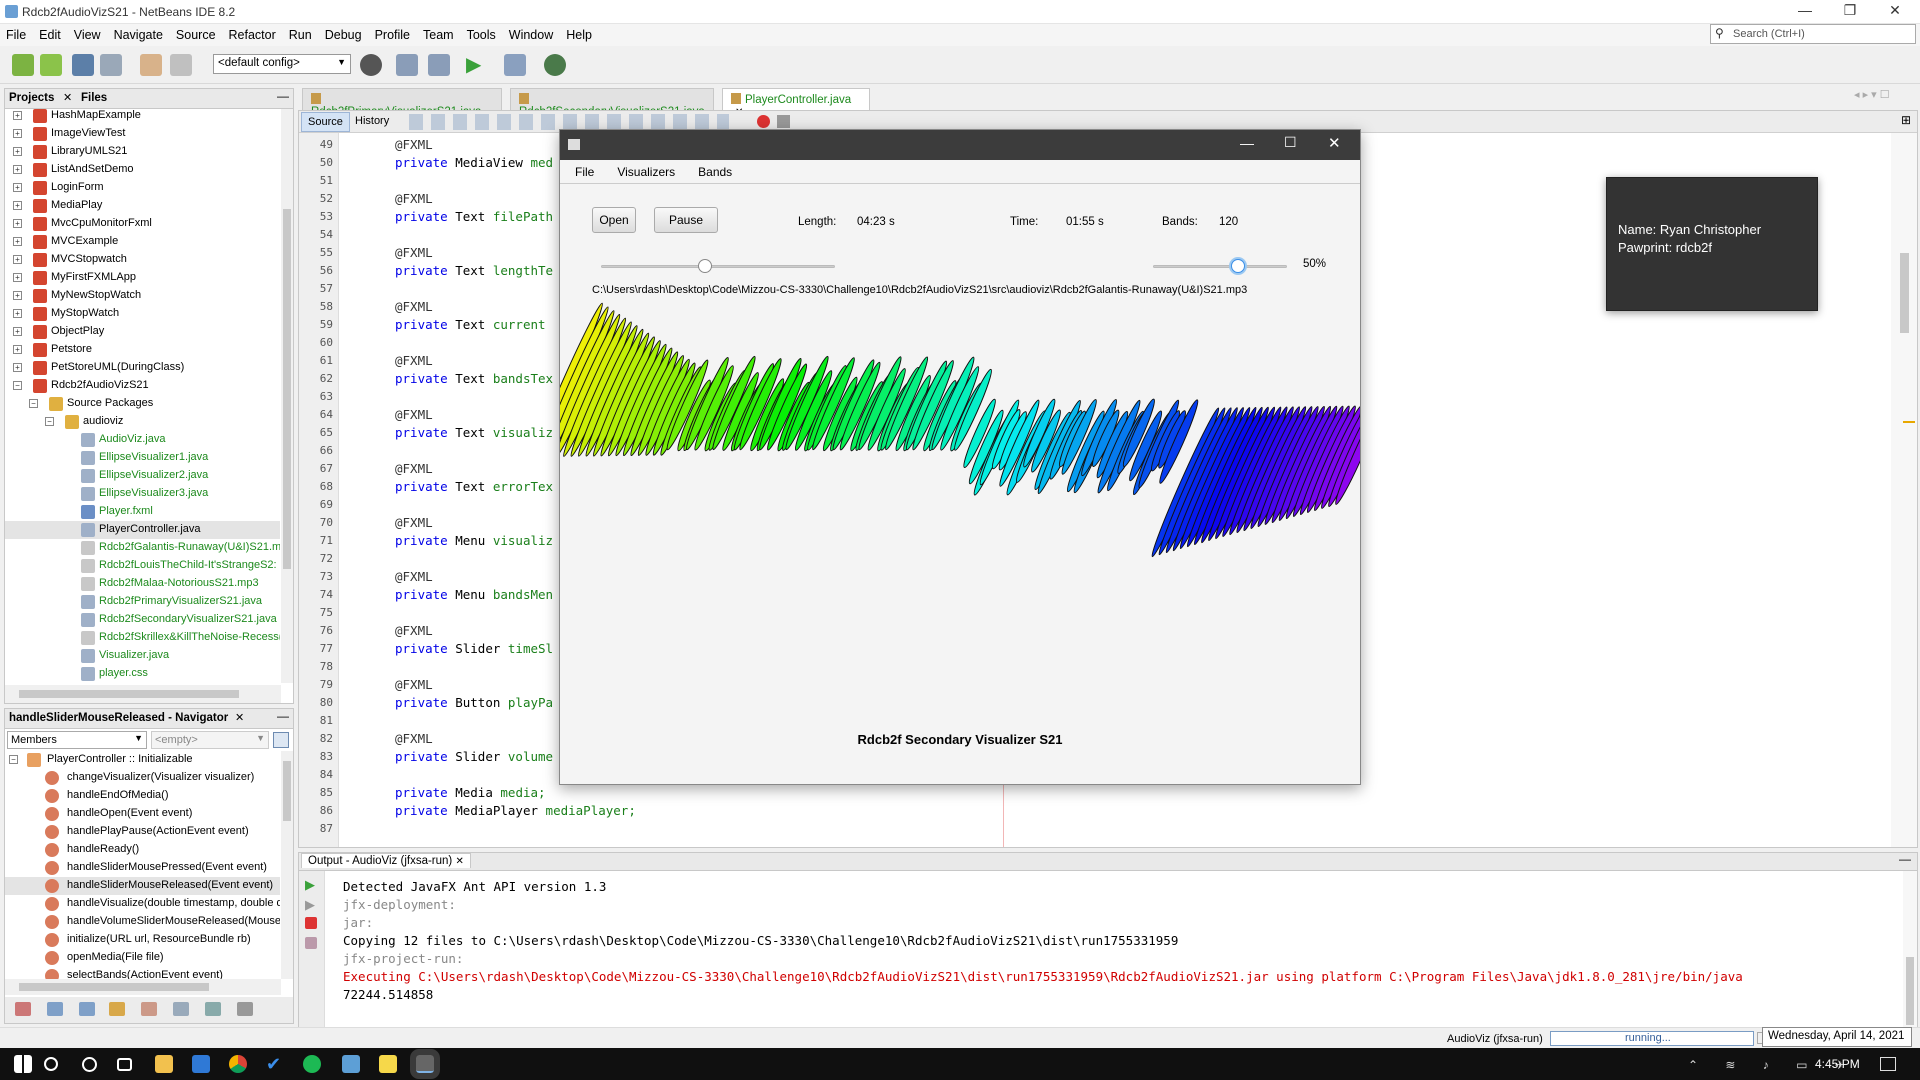  Describe the element at coordinates (531, 33) in the screenshot. I see `menu-item-window: Window` at that location.